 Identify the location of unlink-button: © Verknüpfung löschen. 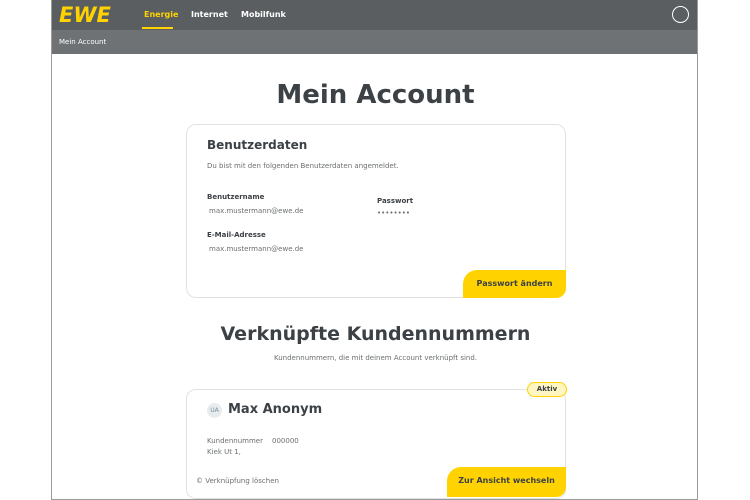
(237, 481).